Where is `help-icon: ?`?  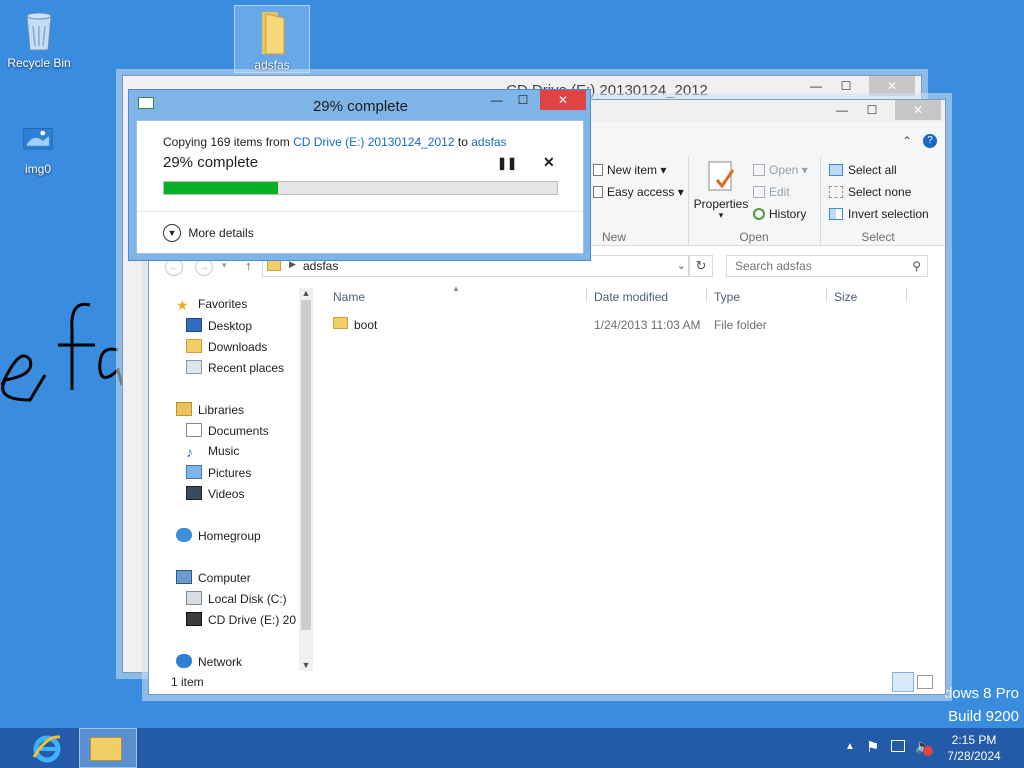
help-icon: ? is located at coordinates (930, 141).